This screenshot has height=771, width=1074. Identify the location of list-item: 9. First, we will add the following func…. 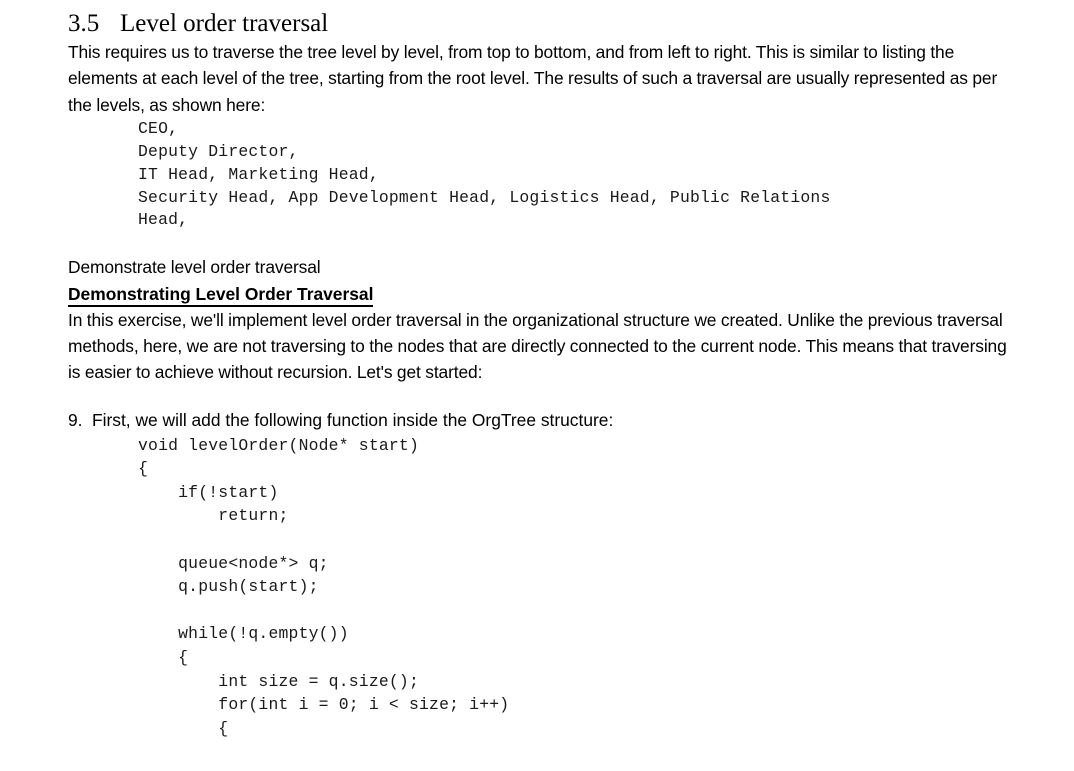
(537, 420).